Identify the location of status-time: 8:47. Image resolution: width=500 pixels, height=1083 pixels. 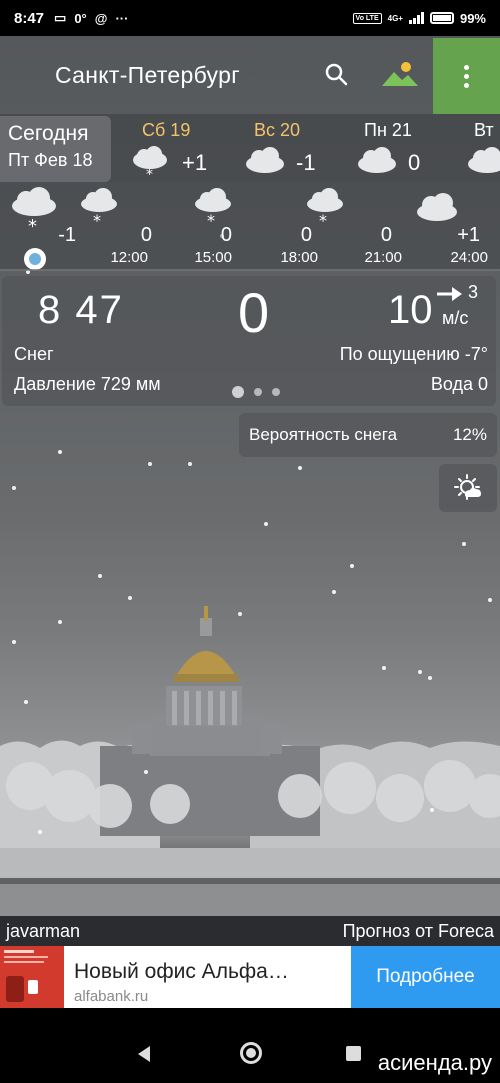
(29, 18).